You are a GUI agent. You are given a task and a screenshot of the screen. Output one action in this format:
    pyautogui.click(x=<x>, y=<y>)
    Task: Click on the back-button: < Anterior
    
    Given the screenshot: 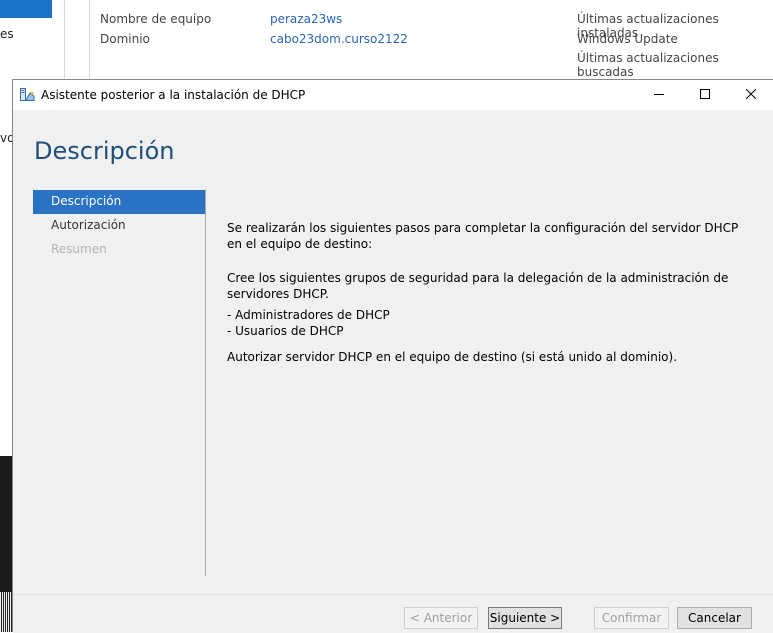 What is the action you would take?
    pyautogui.click(x=441, y=618)
    